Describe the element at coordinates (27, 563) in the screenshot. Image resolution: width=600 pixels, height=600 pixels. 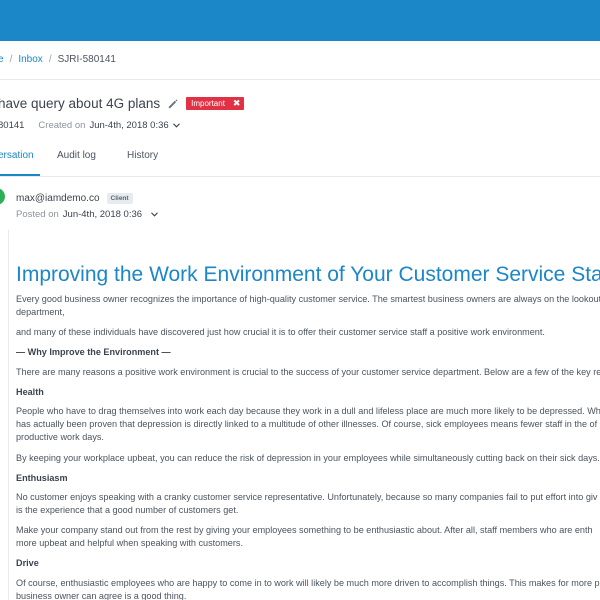
I see `subheading-drive: Drive` at that location.